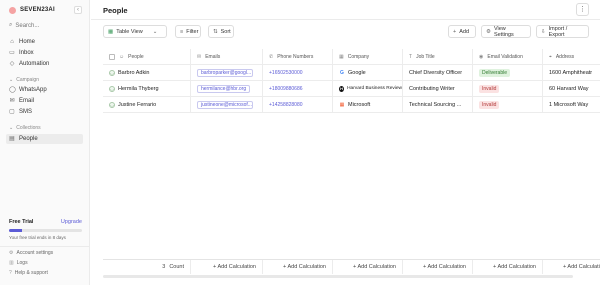 This screenshot has width=600, height=285. What do you see at coordinates (571, 88) in the screenshot?
I see `cell-address: 60 Harvard Way` at bounding box center [571, 88].